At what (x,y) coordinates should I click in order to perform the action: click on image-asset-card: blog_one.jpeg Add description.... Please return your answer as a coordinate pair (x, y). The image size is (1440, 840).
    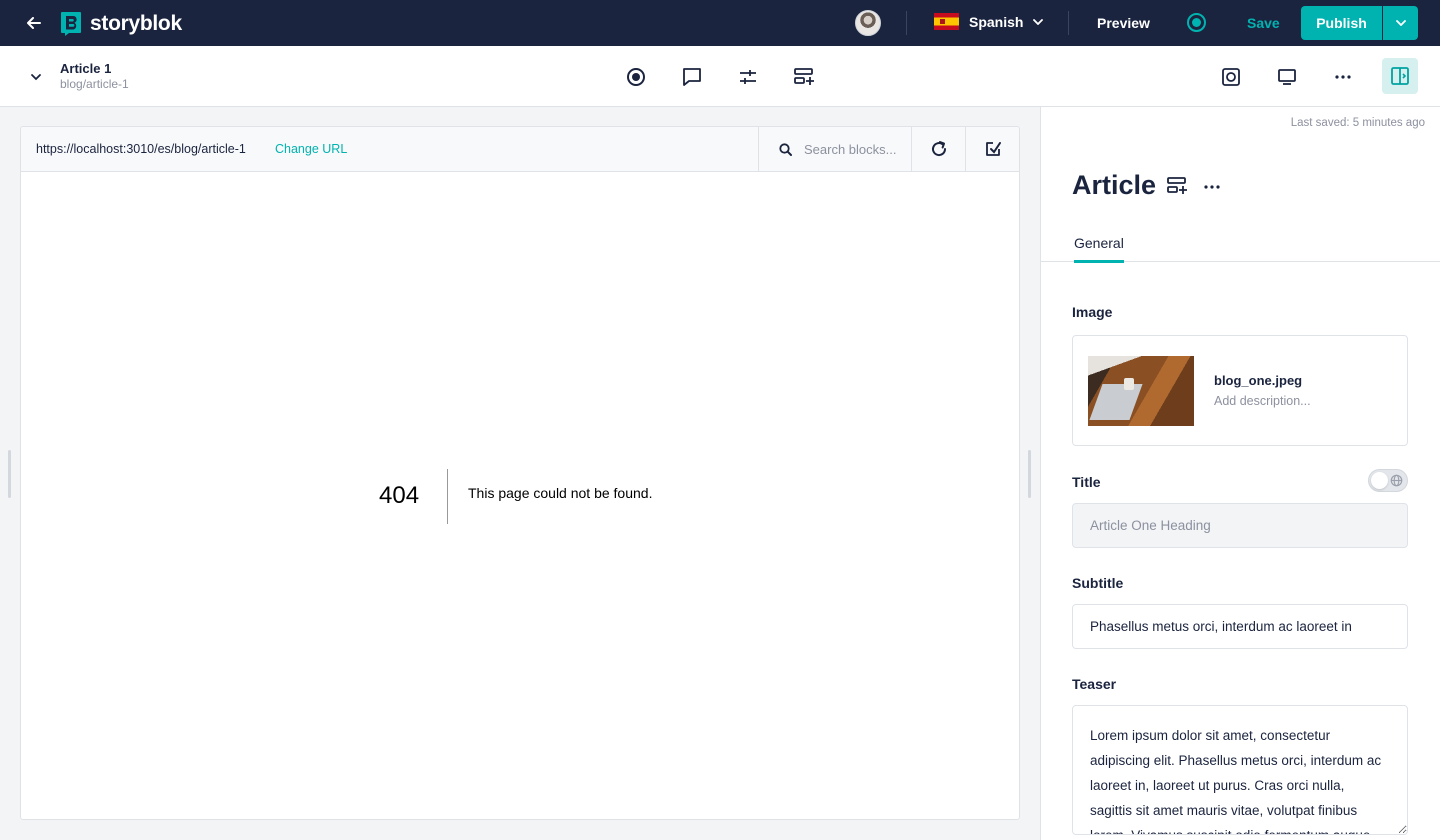
    Looking at the image, I should click on (1240, 390).